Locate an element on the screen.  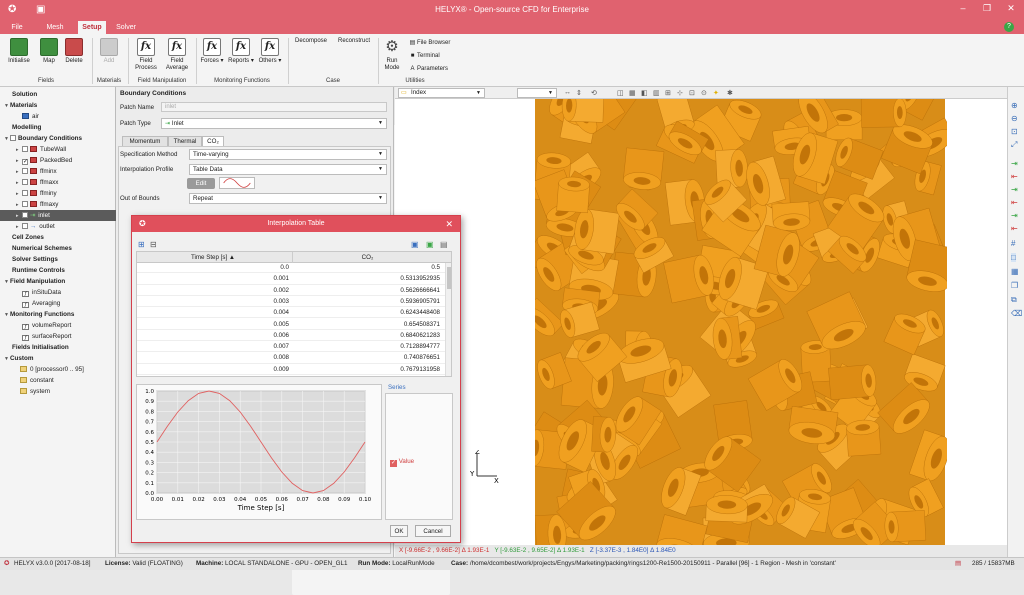
tree-item-inlet: ▸ ⇥ inlet is located at coordinates (58, 215).